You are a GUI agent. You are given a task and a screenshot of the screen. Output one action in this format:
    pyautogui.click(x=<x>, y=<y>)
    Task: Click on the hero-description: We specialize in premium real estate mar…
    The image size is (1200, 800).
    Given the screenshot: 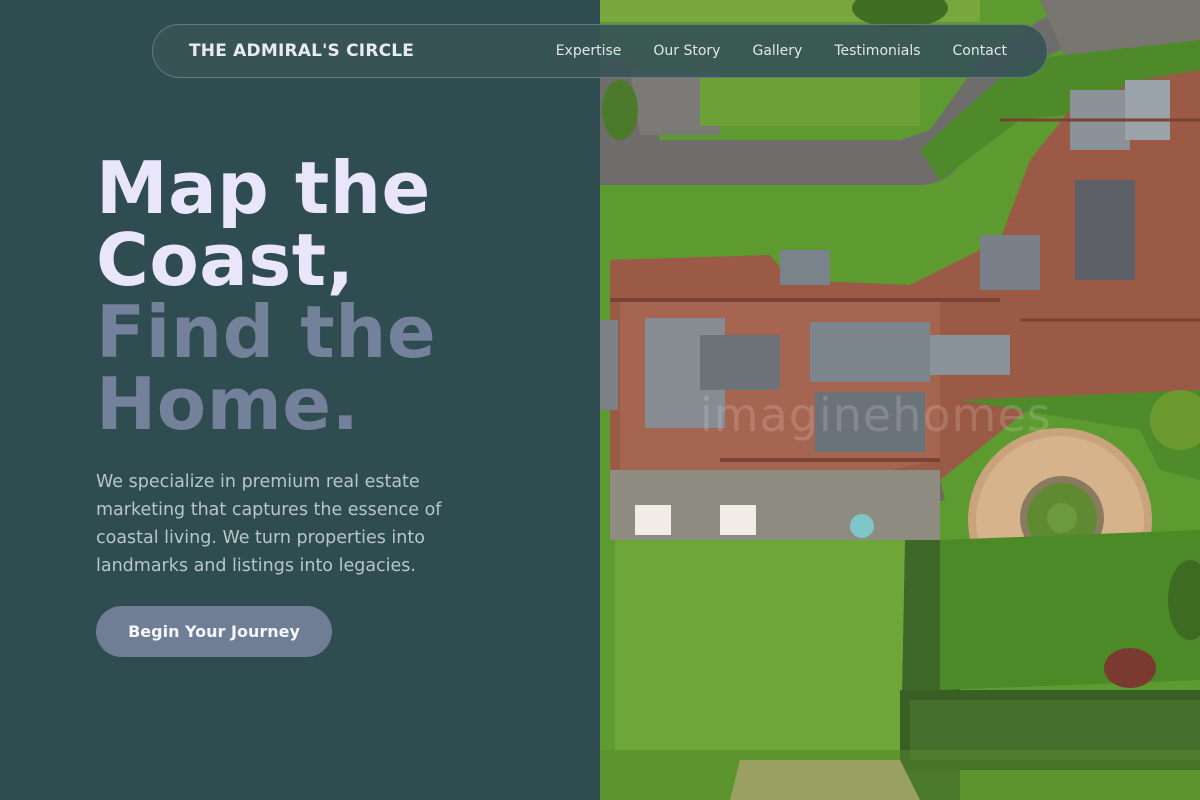 What is the action you would take?
    pyautogui.click(x=269, y=524)
    